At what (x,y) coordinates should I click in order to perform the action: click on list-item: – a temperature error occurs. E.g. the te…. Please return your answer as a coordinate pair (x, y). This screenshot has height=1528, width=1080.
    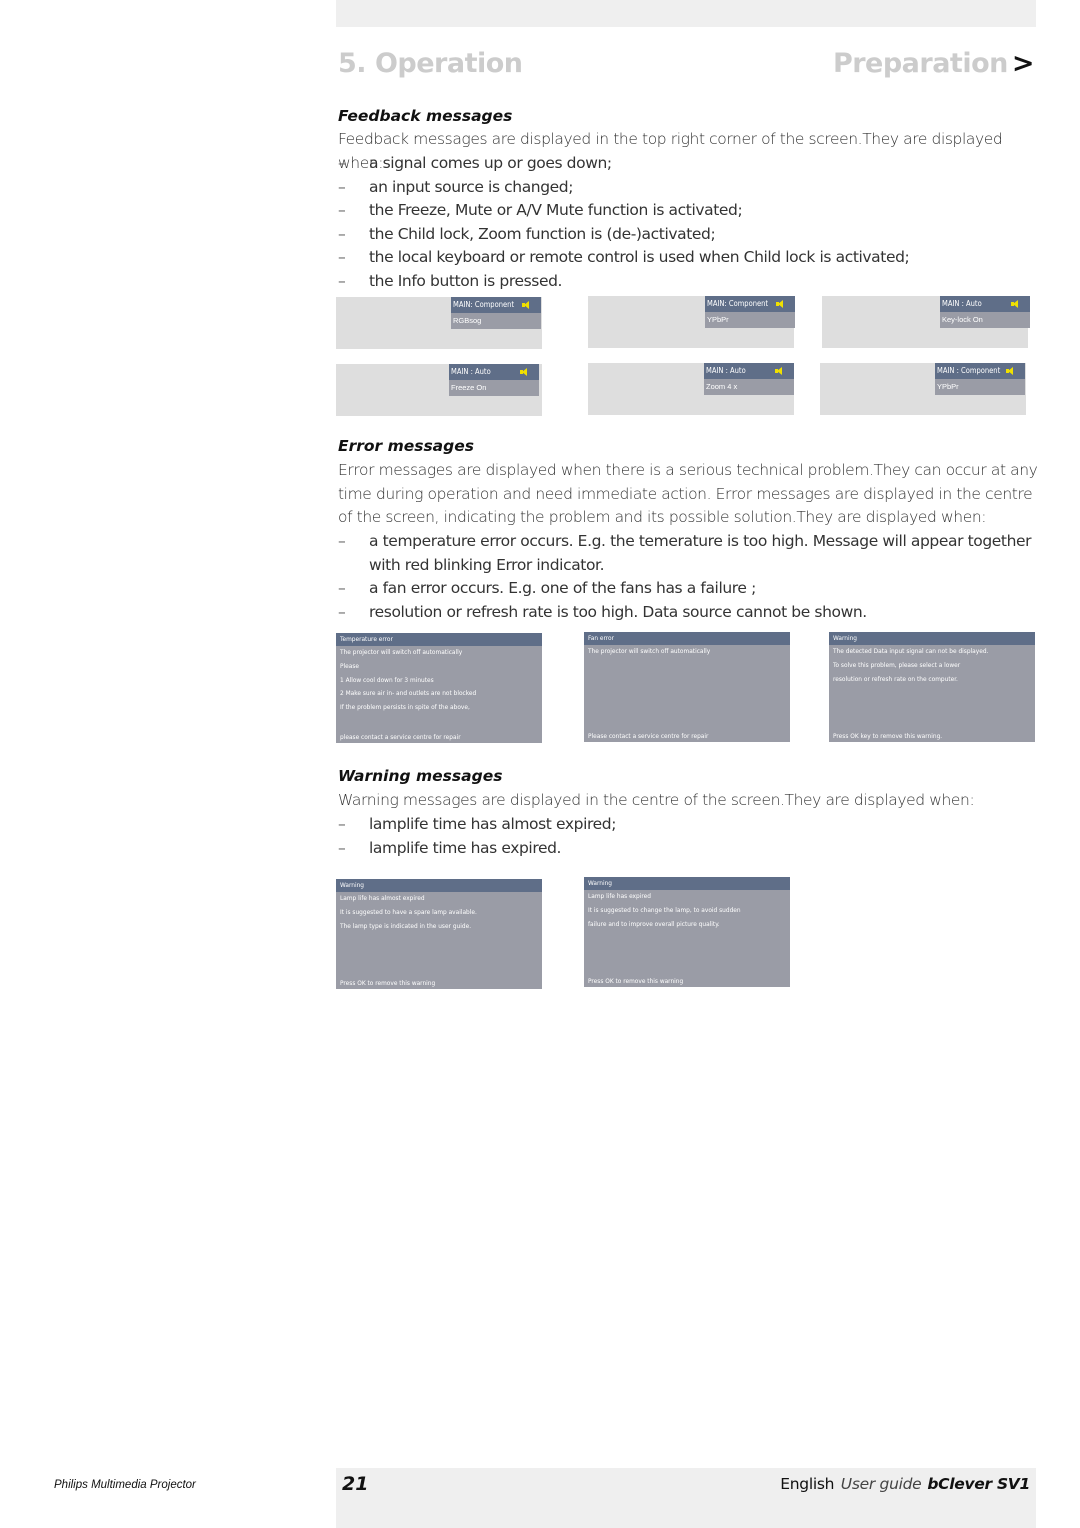
    Looking at the image, I should click on (688, 553).